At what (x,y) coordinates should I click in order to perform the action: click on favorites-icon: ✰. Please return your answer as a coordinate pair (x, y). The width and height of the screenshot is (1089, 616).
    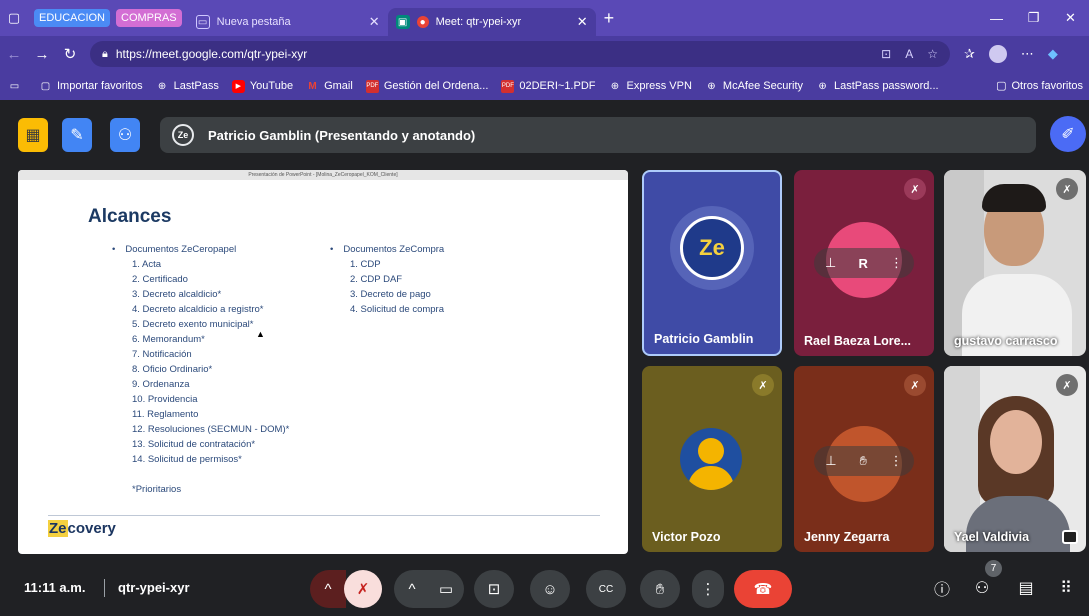
    Looking at the image, I should click on (969, 54).